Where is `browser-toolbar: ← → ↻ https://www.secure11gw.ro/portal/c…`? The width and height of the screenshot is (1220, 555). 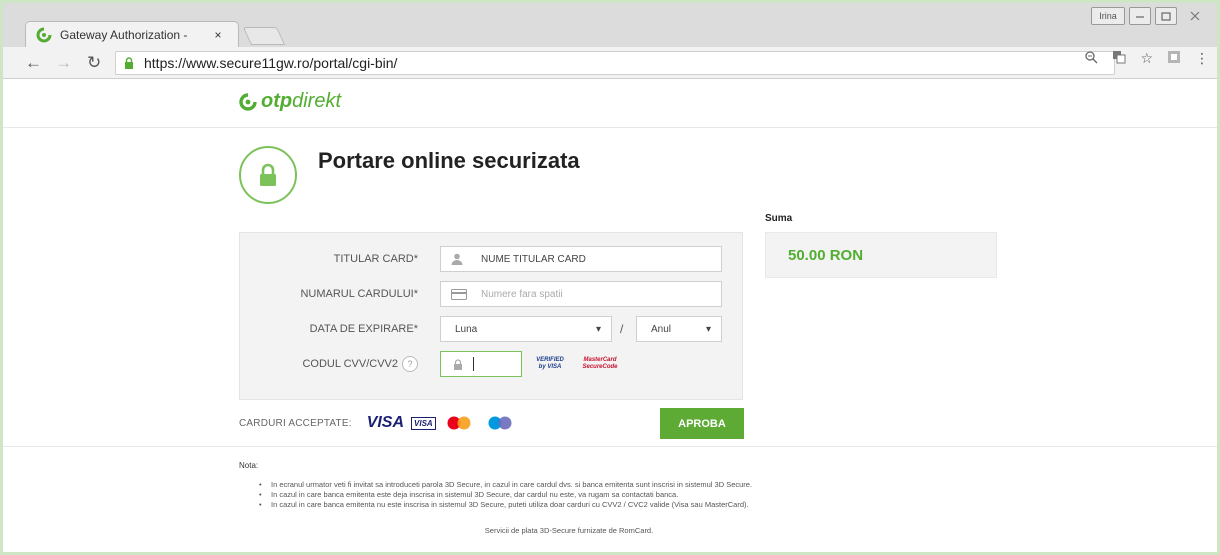
browser-toolbar: ← → ↻ https://www.secure11gw.ro/portal/c… is located at coordinates (610, 63).